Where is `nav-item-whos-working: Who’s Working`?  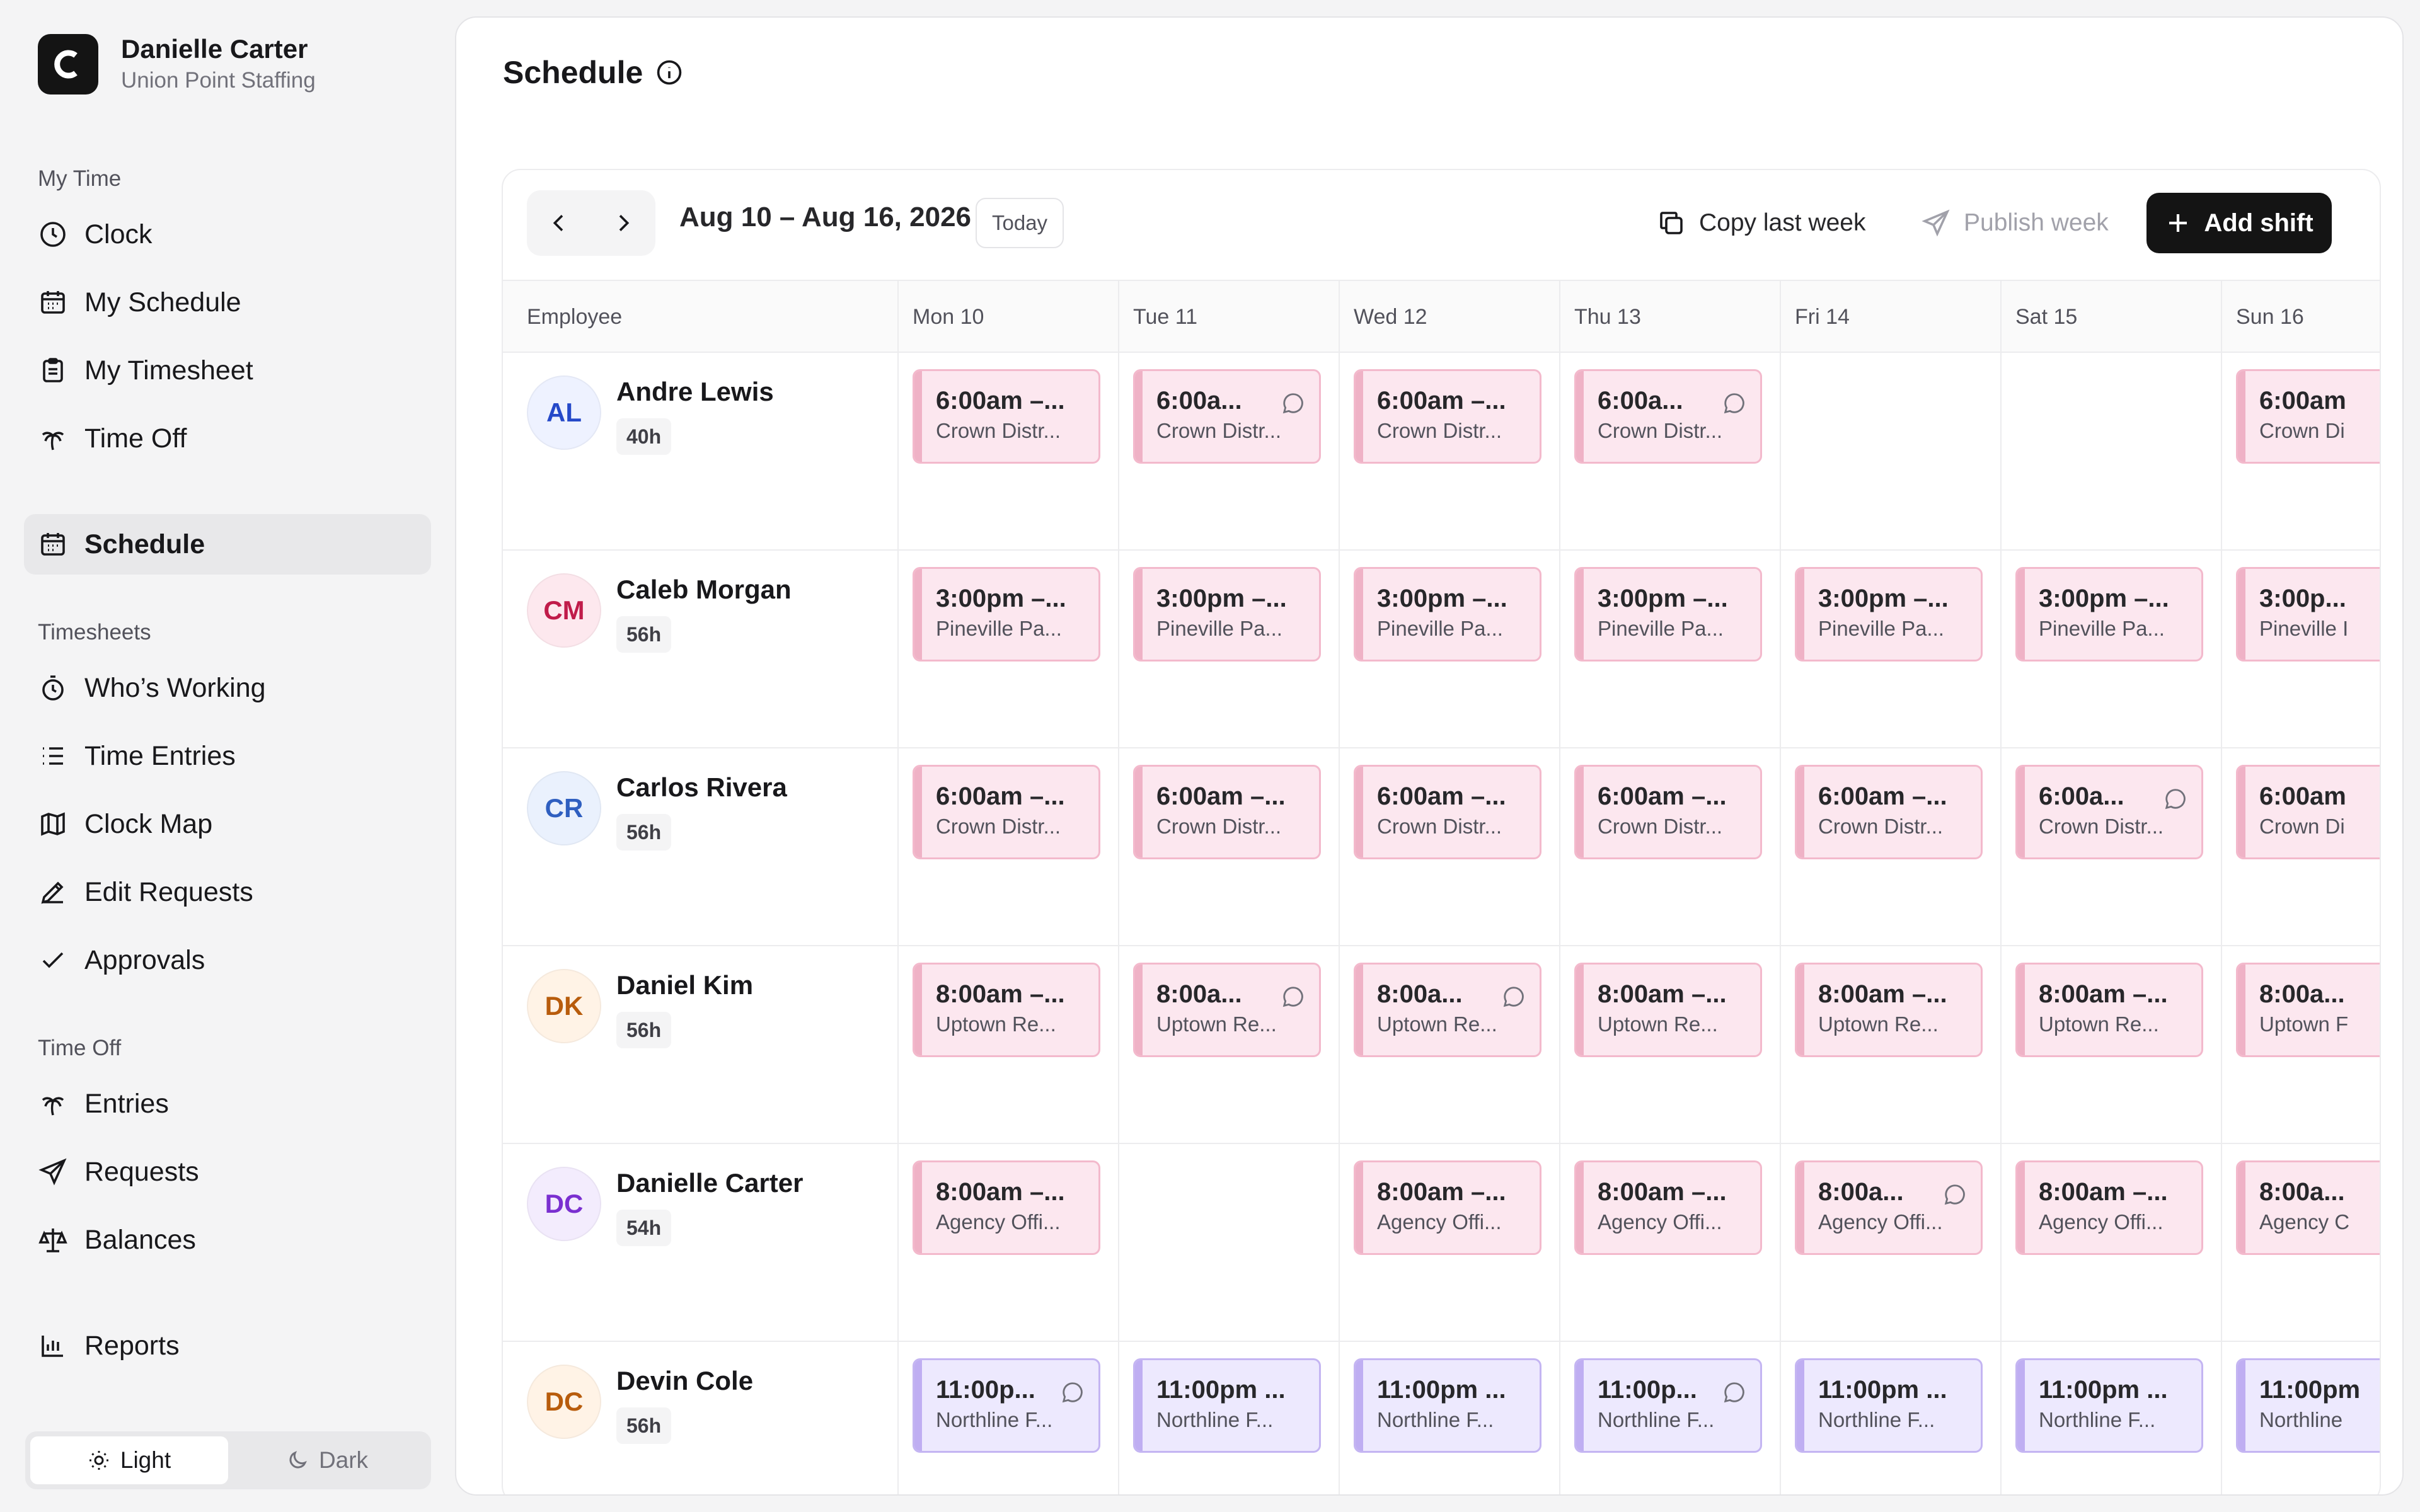
nav-item-whos-working: Who’s Working is located at coordinates (228, 688).